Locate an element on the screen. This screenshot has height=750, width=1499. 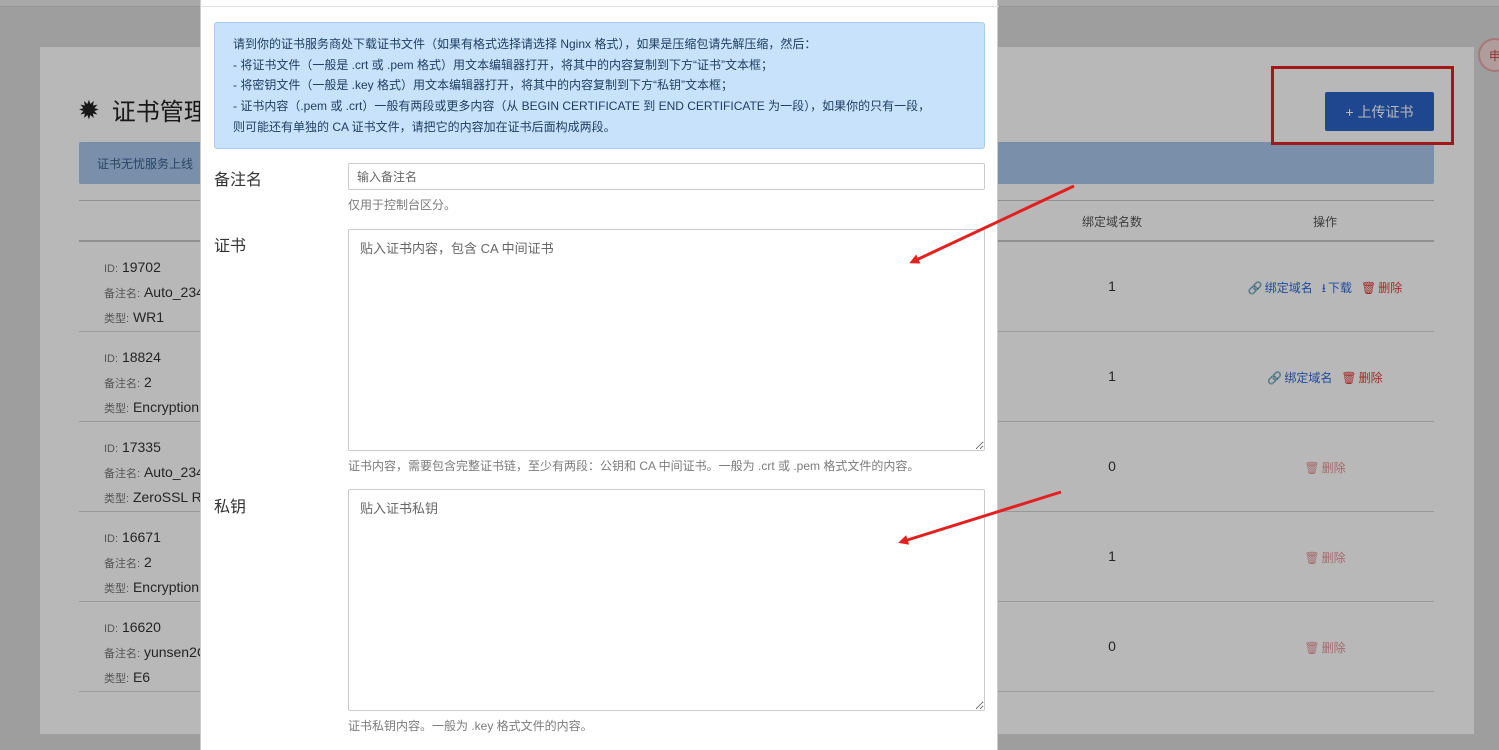
note-help: 仅用于控制台区分。 is located at coordinates (402, 205).